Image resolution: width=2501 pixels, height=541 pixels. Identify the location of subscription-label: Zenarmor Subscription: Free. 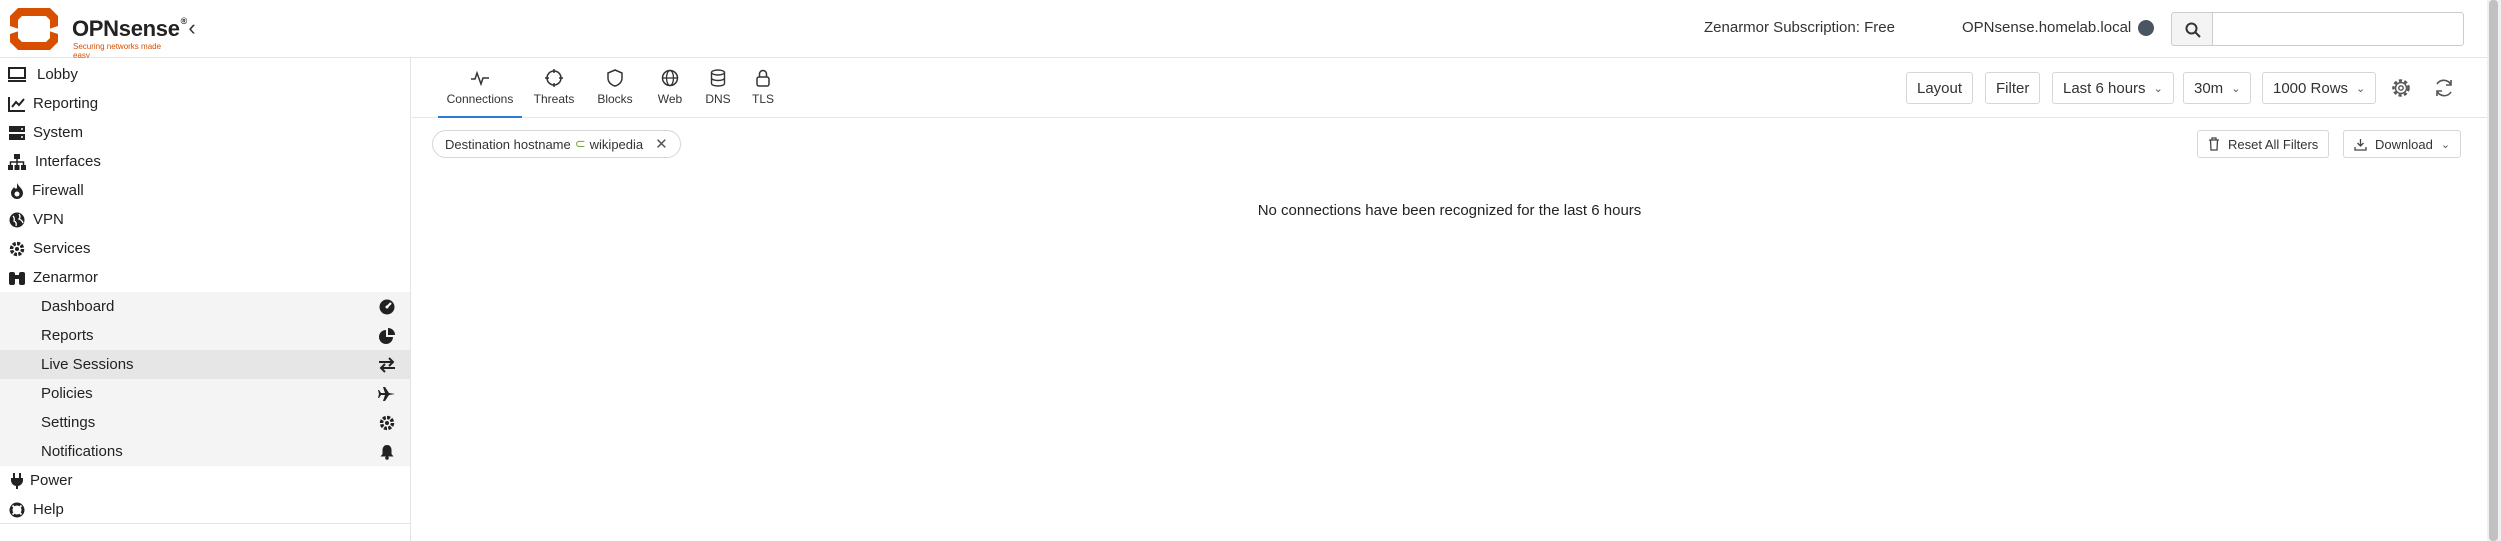
(1799, 27).